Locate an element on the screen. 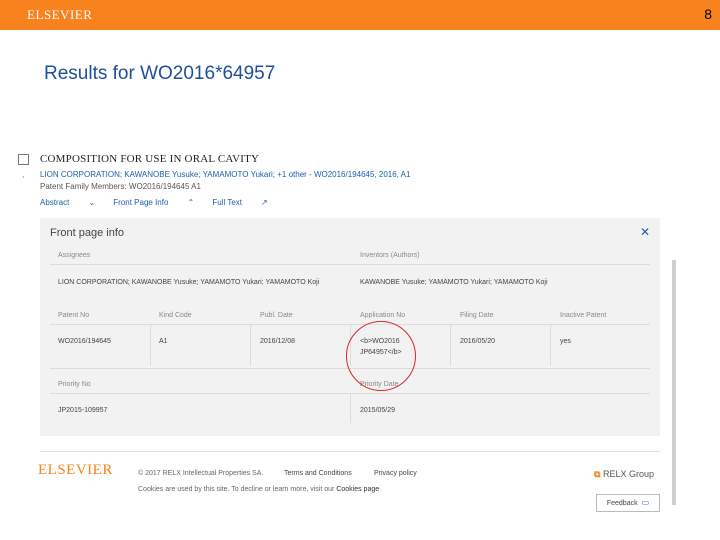  abstract-label: Abstract is located at coordinates (55, 202).